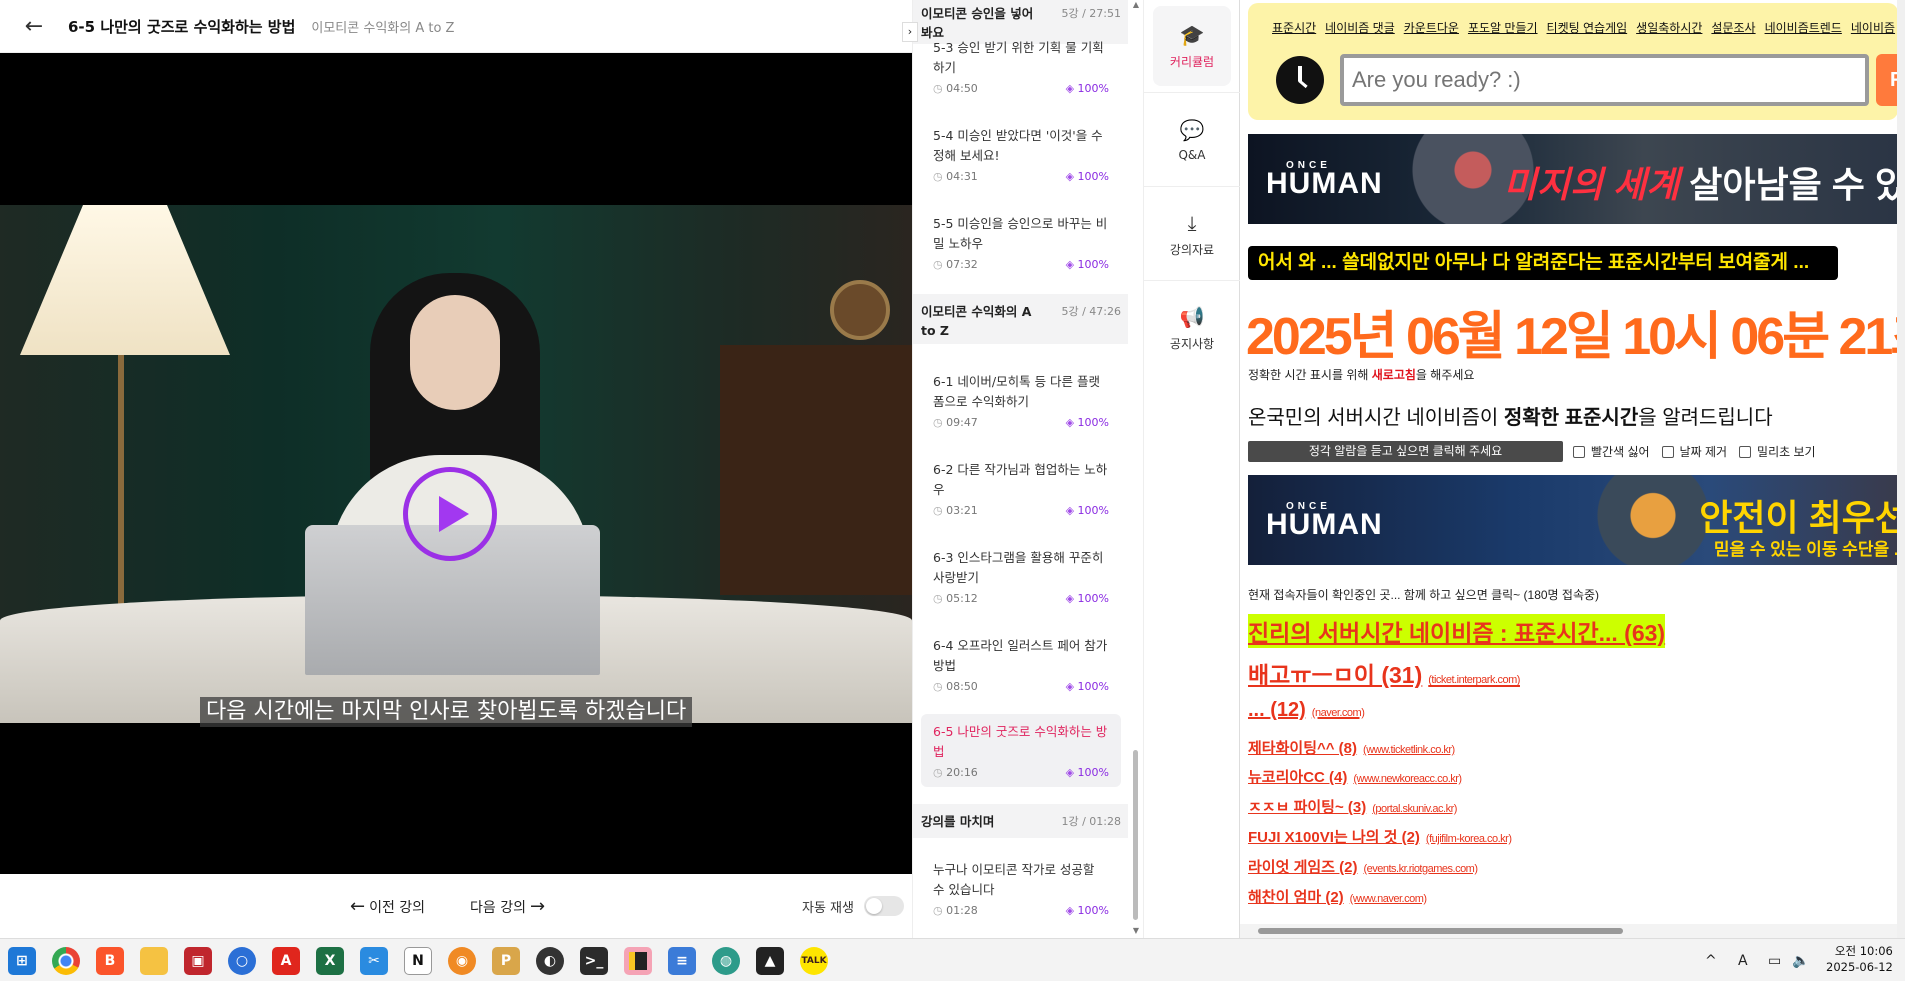 The width and height of the screenshot is (1905, 981). Describe the element at coordinates (1021, 242) in the screenshot. I see `lecture-item: 5-5 미승인을 승인으로 바꾸는 비밀 노하우 07:32 100%` at that location.